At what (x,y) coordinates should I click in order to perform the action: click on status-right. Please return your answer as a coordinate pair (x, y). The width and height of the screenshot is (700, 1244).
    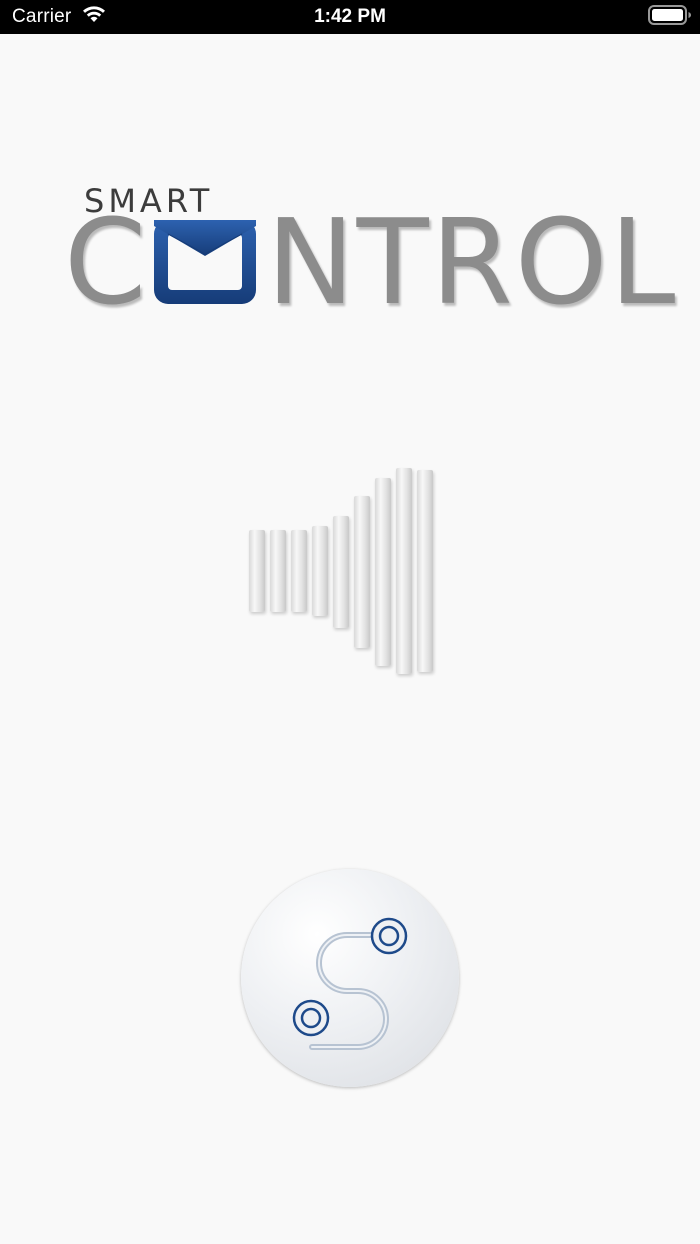
    Looking at the image, I should click on (670, 17).